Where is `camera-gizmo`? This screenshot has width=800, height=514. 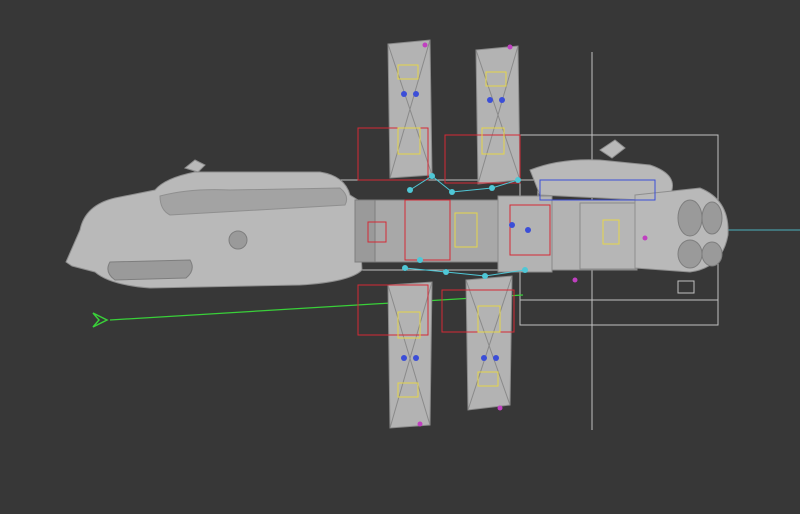 camera-gizmo is located at coordinates (308, 311).